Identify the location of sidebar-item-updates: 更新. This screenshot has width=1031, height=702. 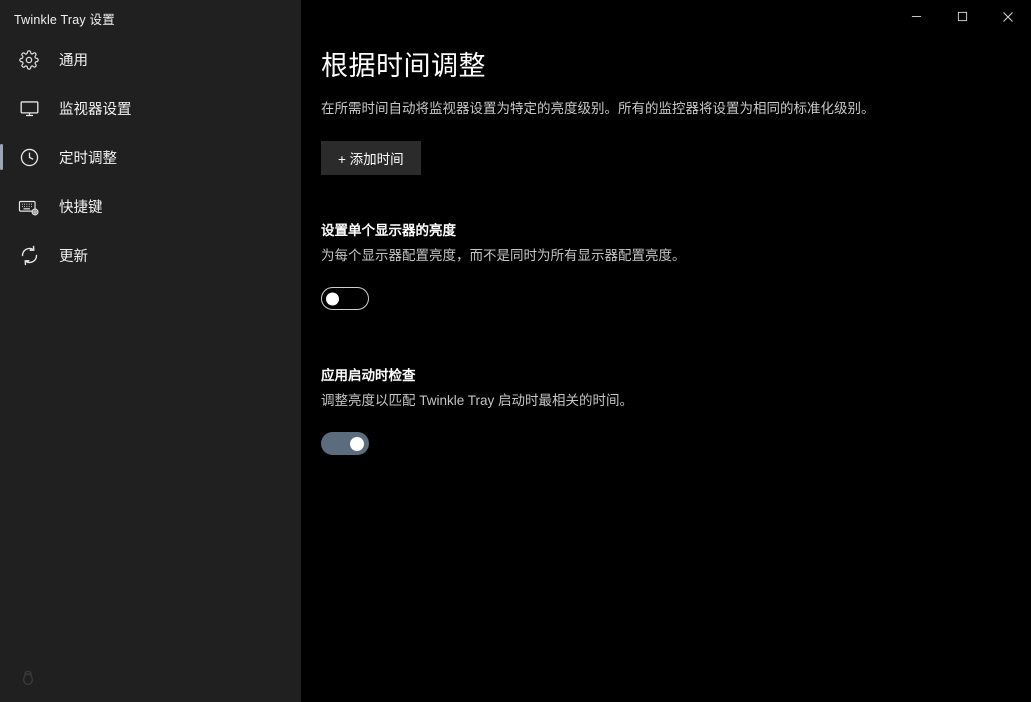
(150, 255).